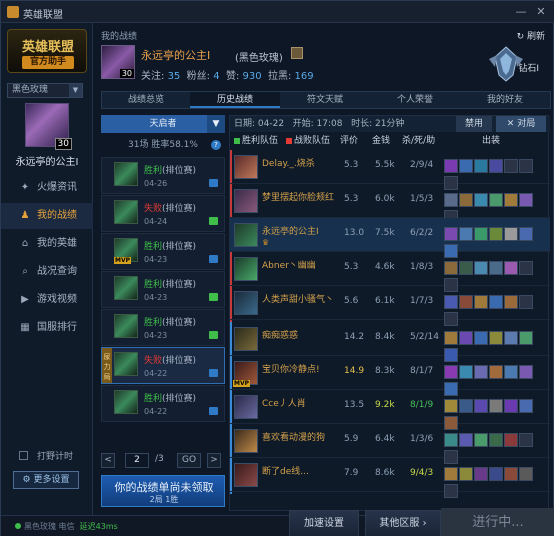 The width and height of the screenshot is (554, 536). Describe the element at coordinates (66, 526) in the screenshot. I see `server-status: 黑色玫瑰 电信 延迟43ms` at that location.